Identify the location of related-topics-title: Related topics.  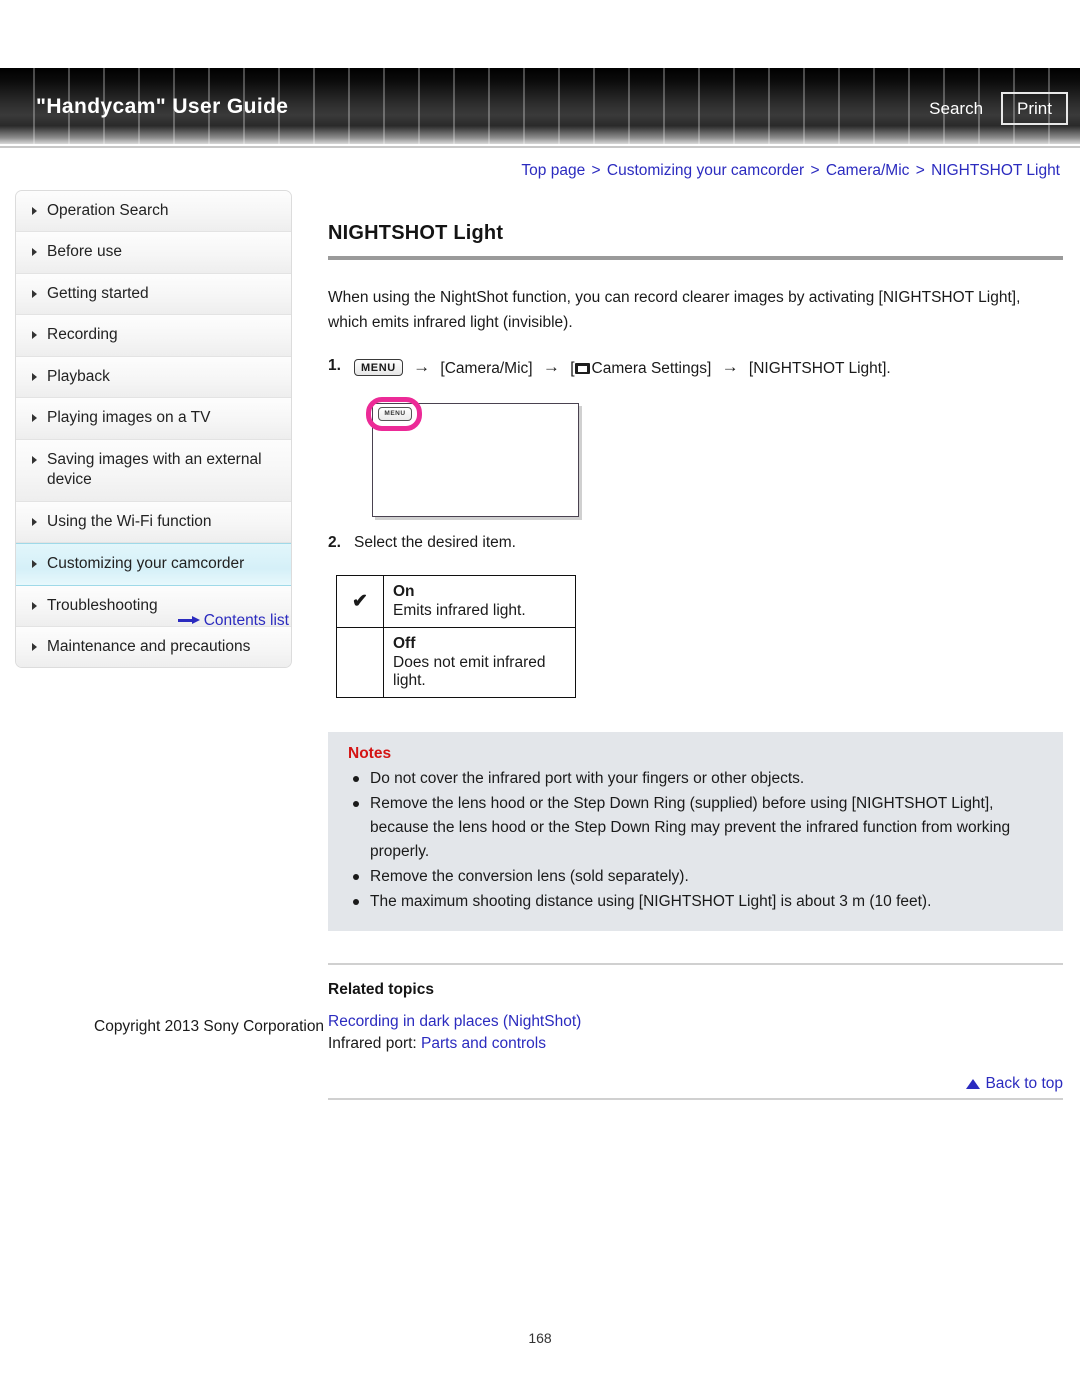
(381, 989).